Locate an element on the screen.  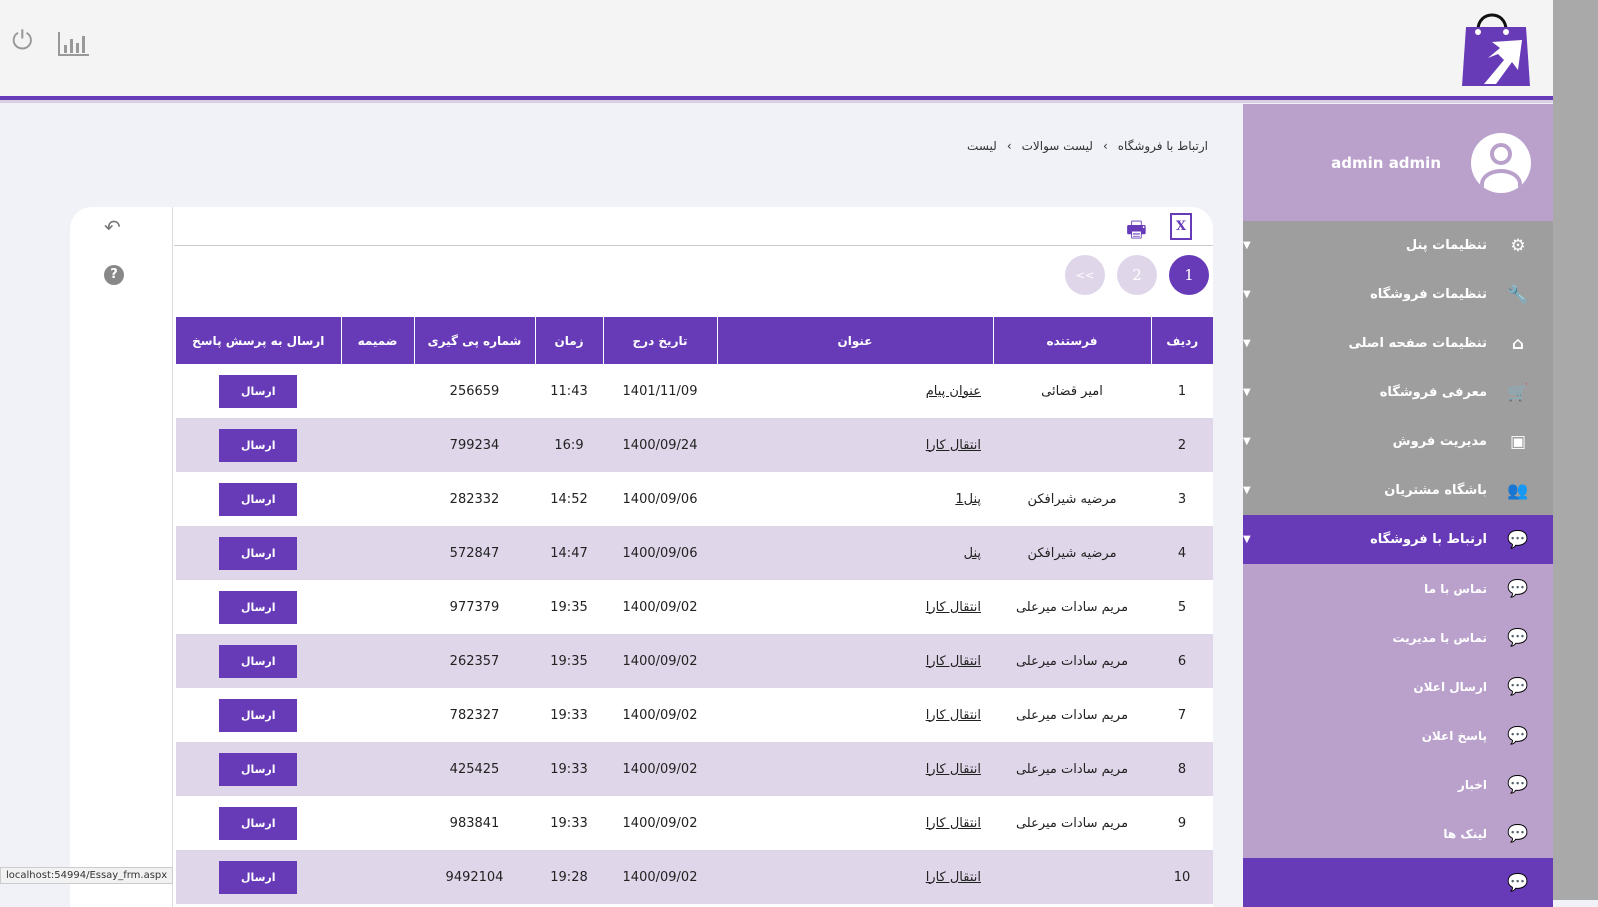
cell-time: 16:9 is located at coordinates (569, 445).